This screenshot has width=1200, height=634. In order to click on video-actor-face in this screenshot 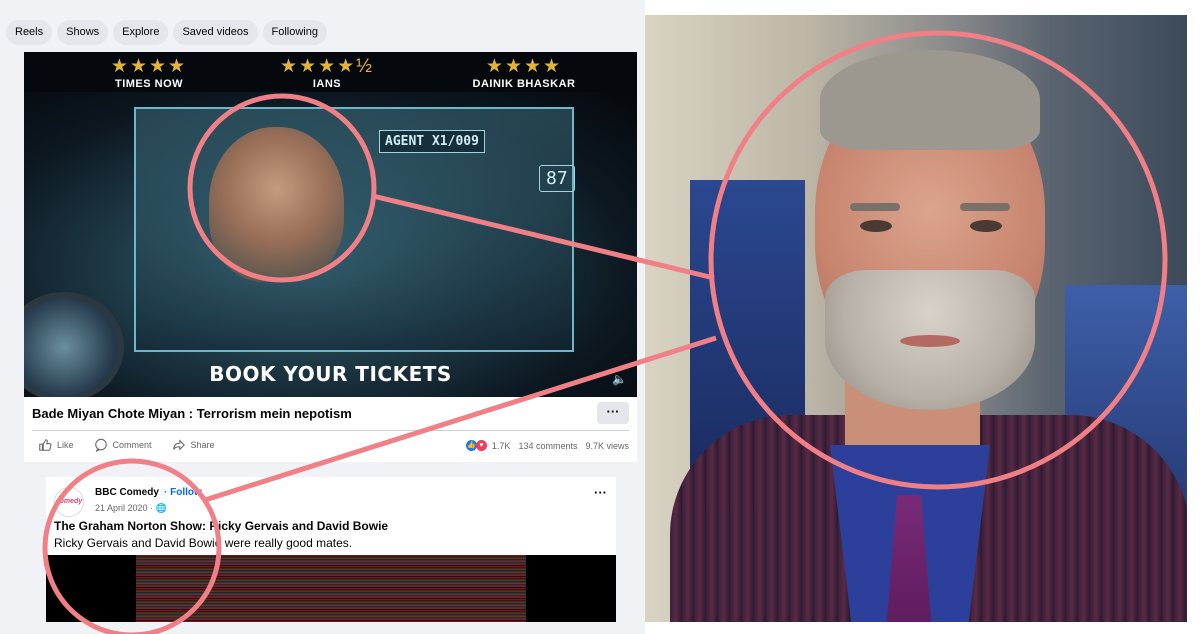, I will do `click(276, 204)`.